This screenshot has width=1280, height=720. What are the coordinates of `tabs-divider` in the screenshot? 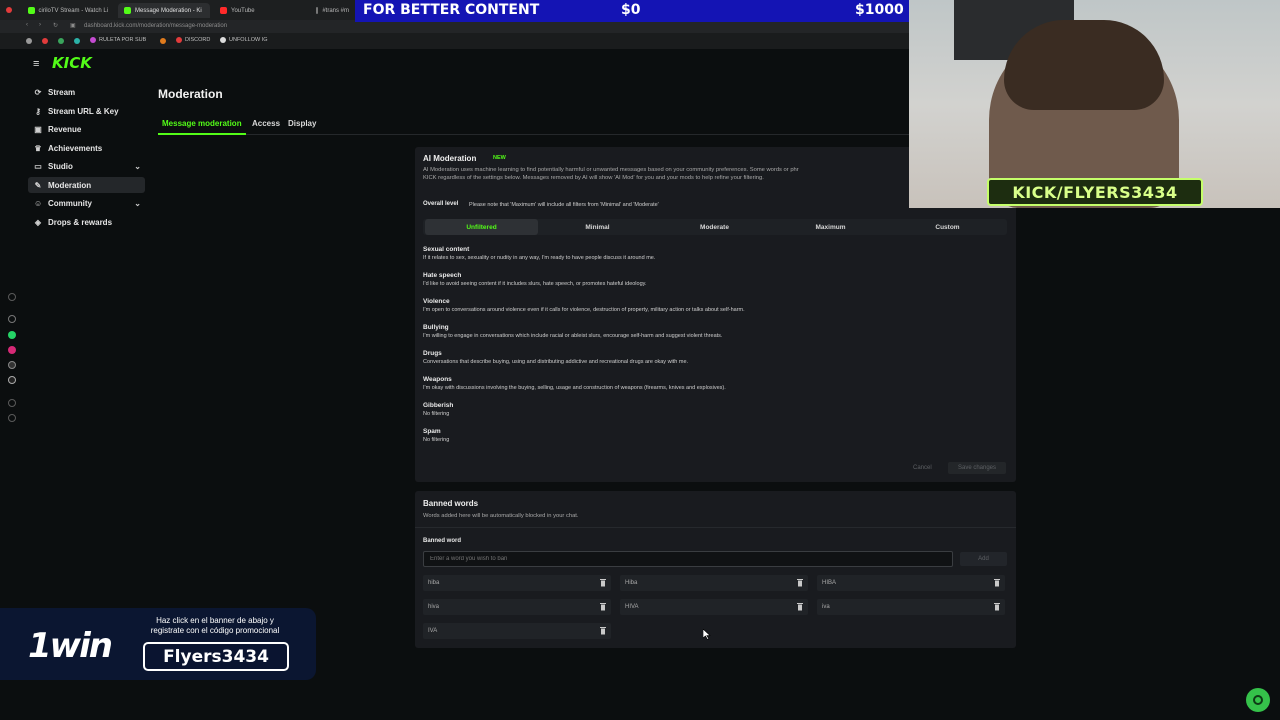 It's located at (534, 134).